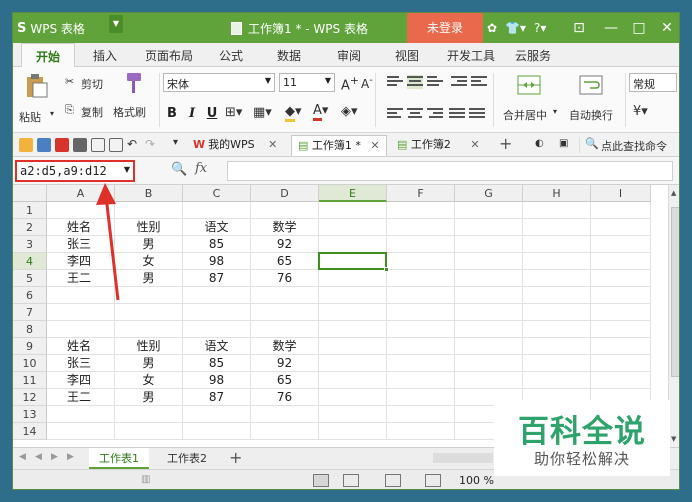 The image size is (692, 502). Describe the element at coordinates (30, 210) in the screenshot. I see `row-header-1: 1` at that location.